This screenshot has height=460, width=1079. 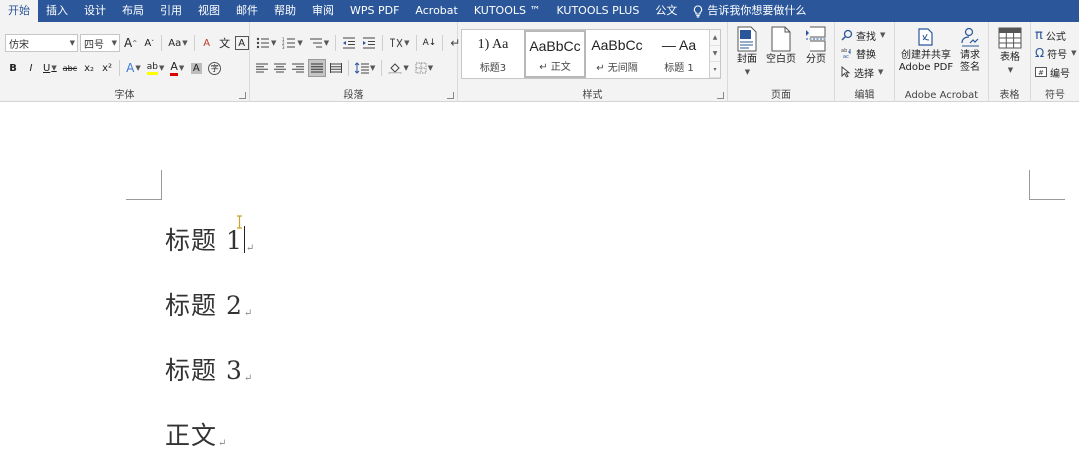 I want to click on tab-review: 审阅, so click(x=323, y=11).